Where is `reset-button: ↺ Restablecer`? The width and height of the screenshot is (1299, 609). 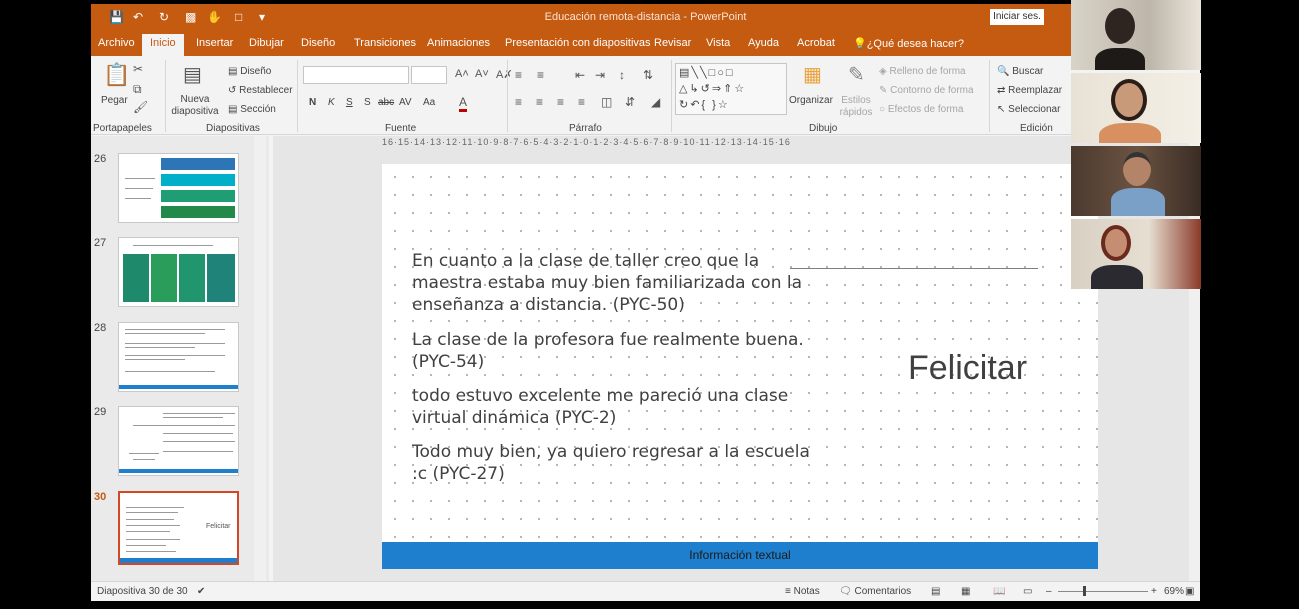 reset-button: ↺ Restablecer is located at coordinates (260, 90).